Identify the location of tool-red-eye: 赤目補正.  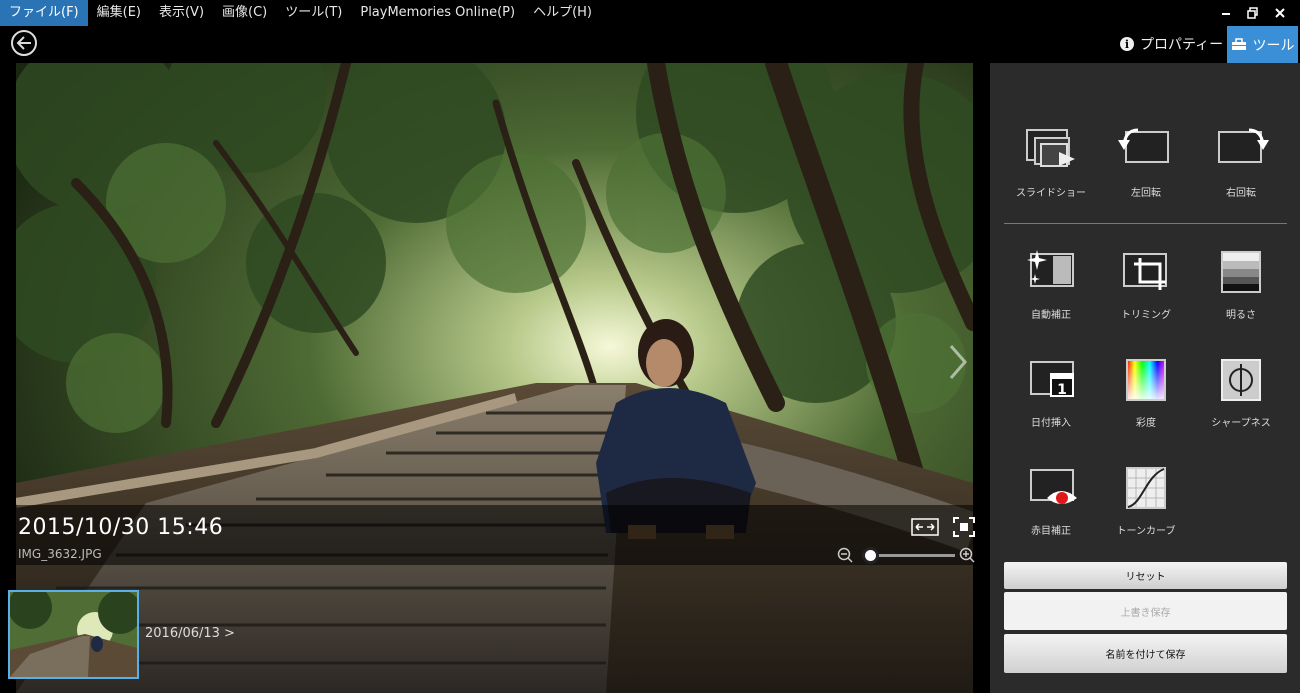
(1051, 500).